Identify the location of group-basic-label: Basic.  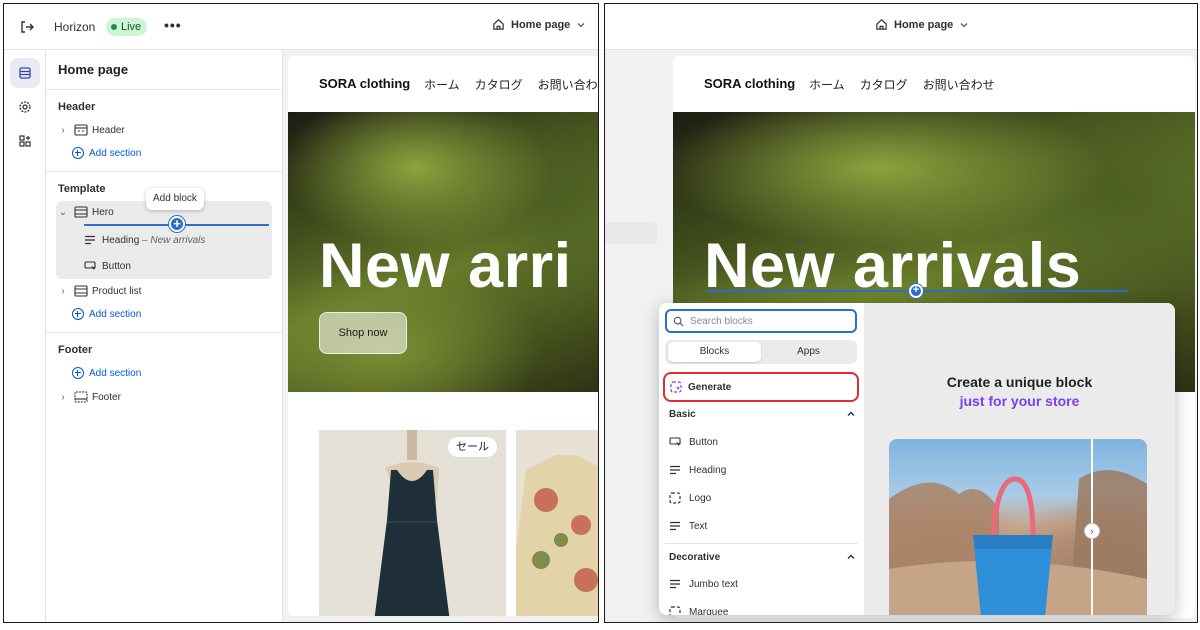
(682, 414).